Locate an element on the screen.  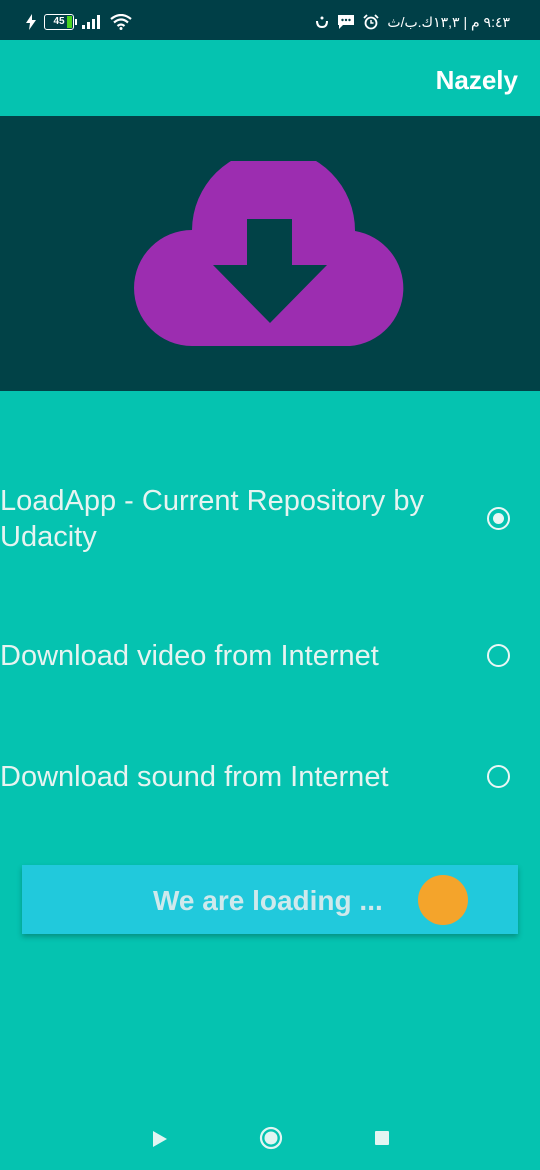
loading-indicator is located at coordinates (443, 900).